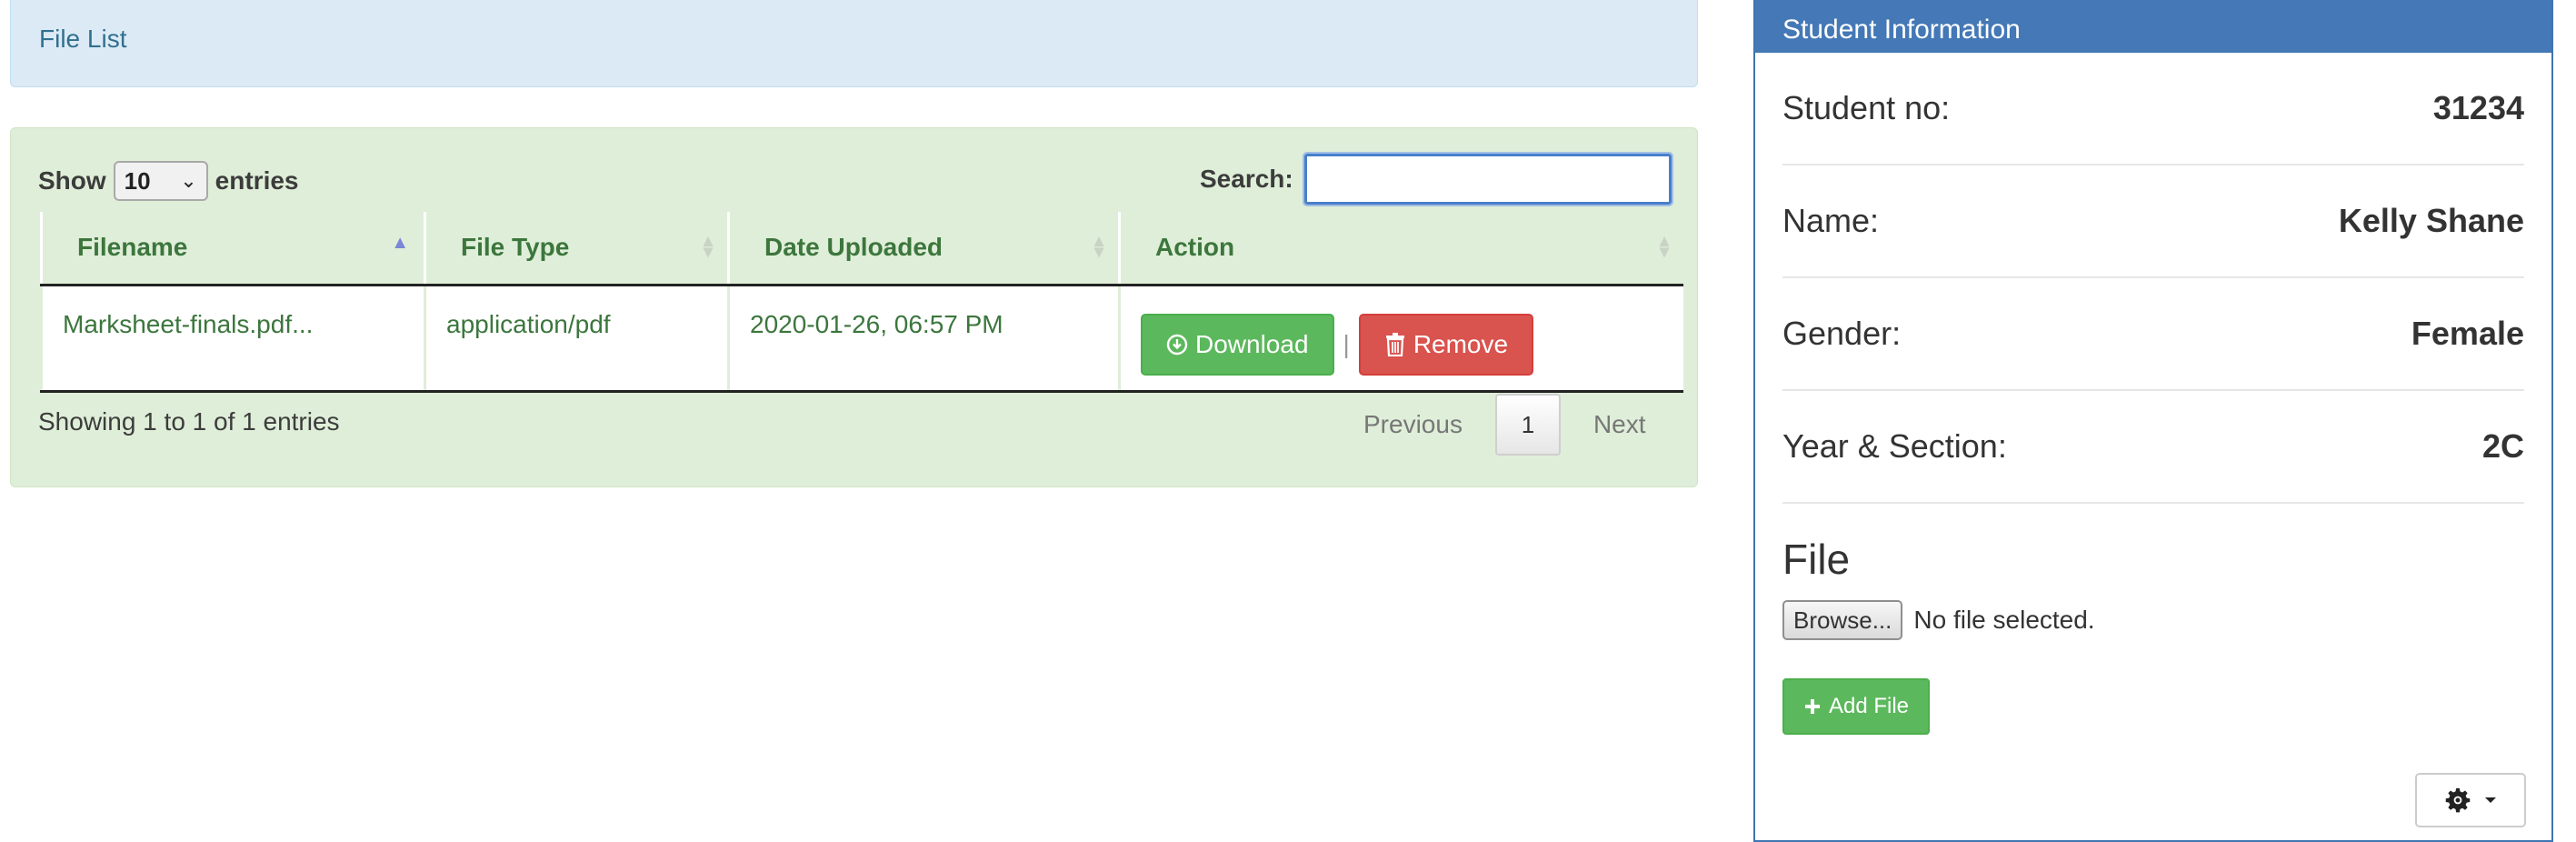  Describe the element at coordinates (2153, 27) in the screenshot. I see `student-info-title: Student Information` at that location.